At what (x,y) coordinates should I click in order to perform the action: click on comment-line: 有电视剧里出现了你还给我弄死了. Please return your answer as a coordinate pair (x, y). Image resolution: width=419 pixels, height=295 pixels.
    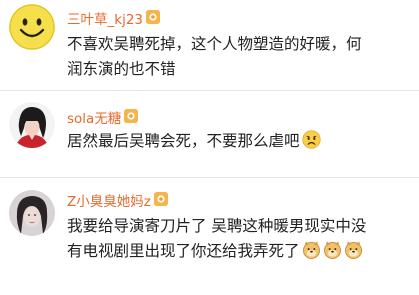
    Looking at the image, I should click on (183, 251).